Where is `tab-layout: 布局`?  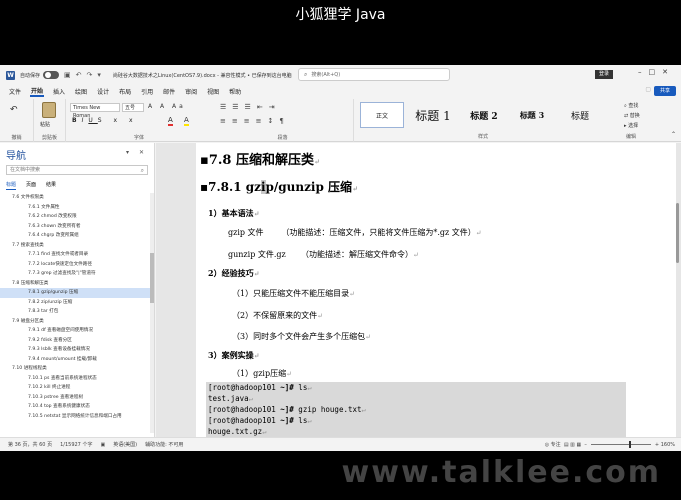 tab-layout: 布局 is located at coordinates (125, 91).